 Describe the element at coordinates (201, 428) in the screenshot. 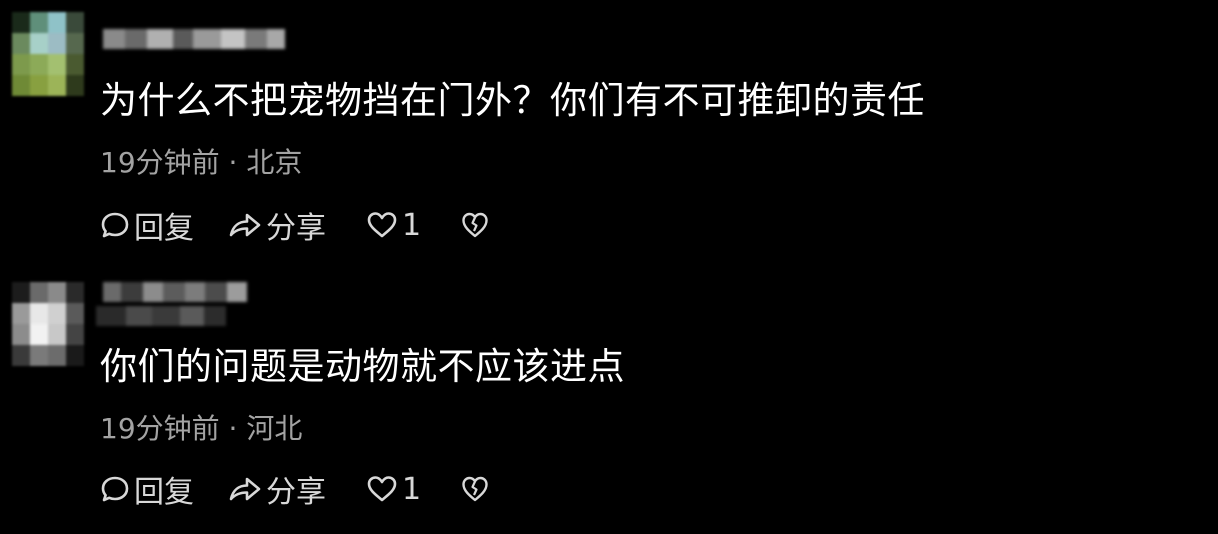

I see `comment-meta: 19分钟前 · 河北` at that location.